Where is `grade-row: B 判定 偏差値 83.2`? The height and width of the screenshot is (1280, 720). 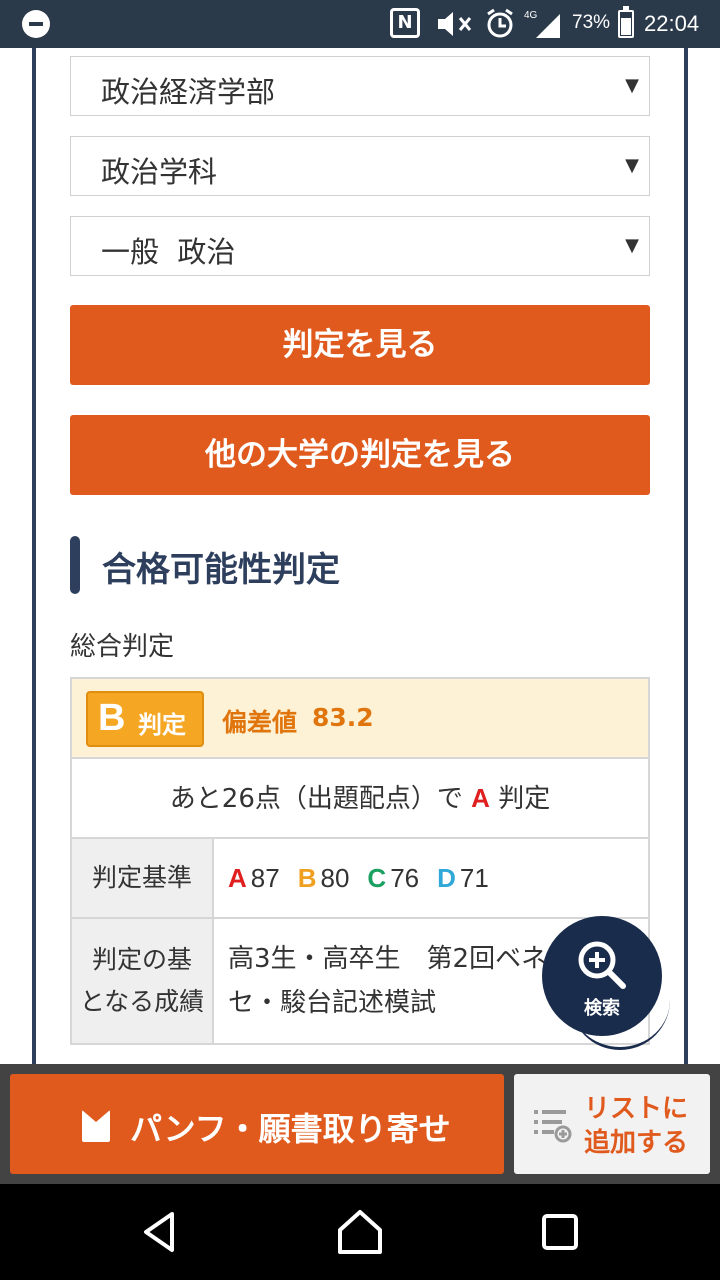 grade-row: B 判定 偏差値 83.2 is located at coordinates (360, 719).